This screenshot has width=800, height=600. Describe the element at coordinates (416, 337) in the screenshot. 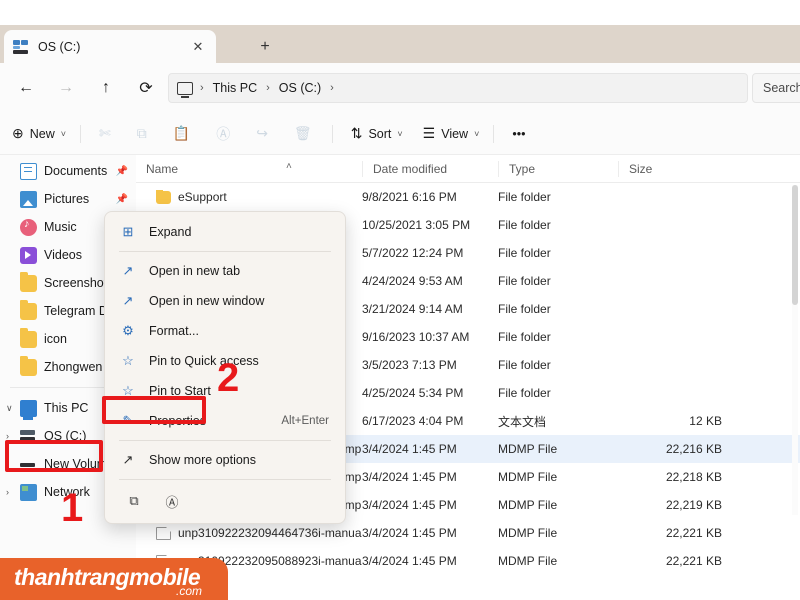

I see `file-date-cell: 9/16/2023 10:37 AM` at that location.